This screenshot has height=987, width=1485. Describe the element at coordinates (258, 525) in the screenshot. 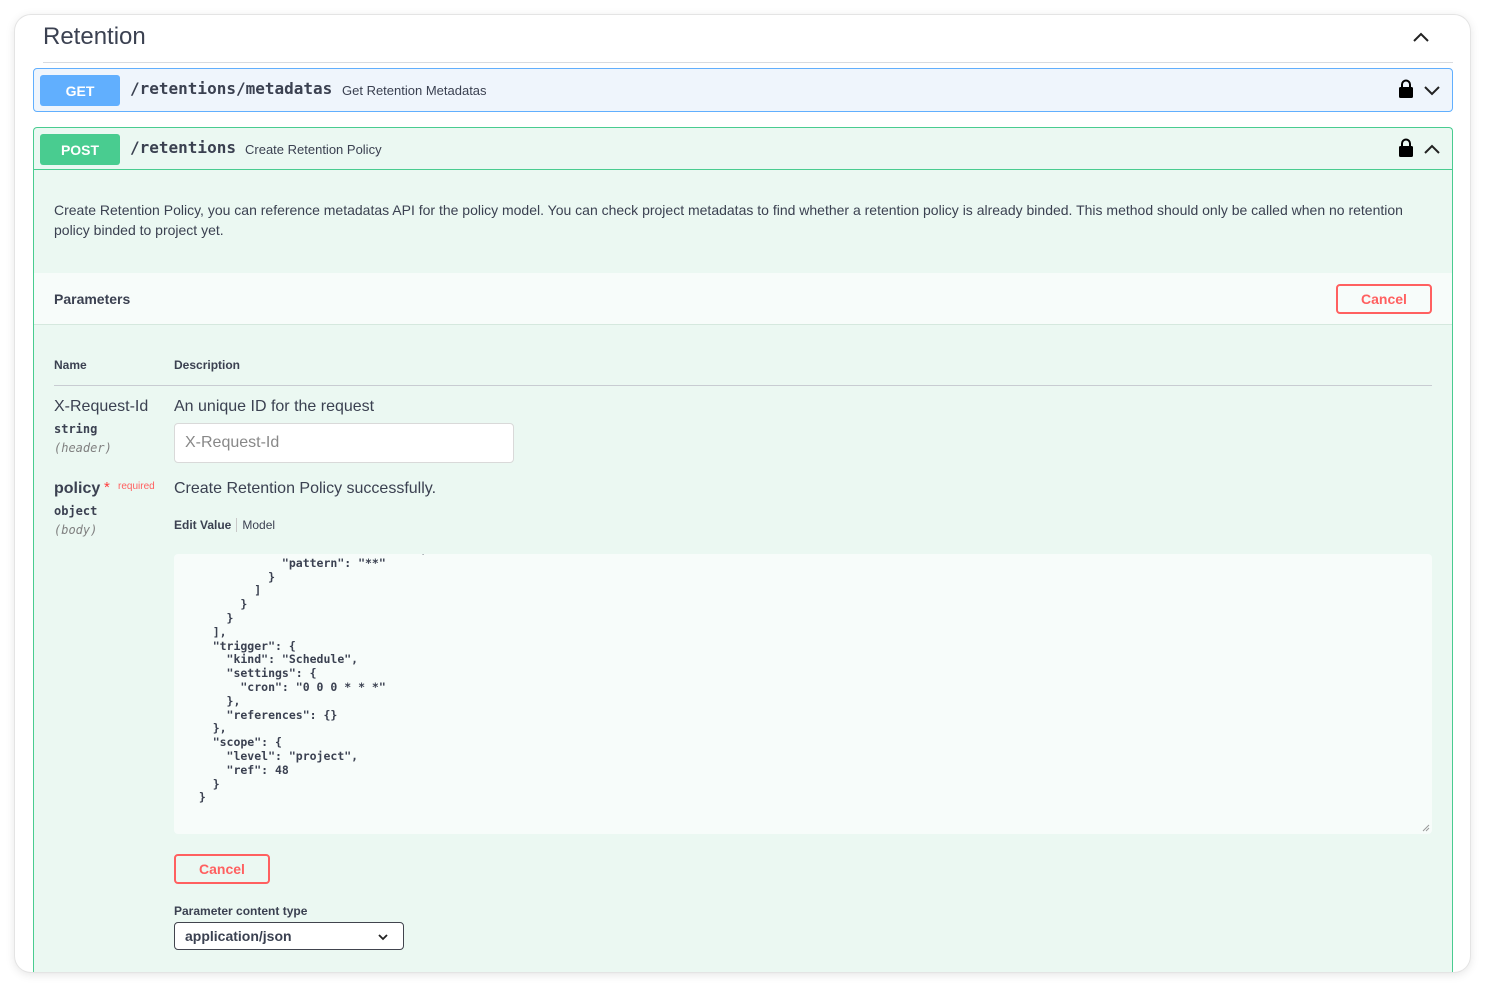

I see `tab-model: Model` at that location.